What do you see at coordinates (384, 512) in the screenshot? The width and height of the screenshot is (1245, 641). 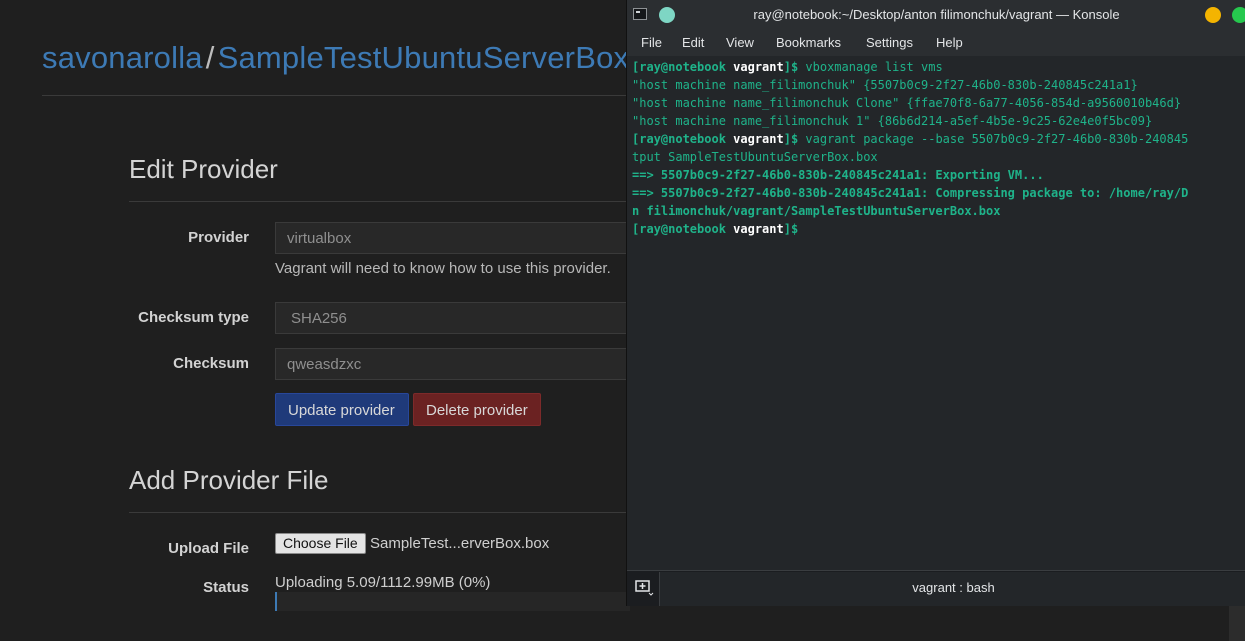 I see `add-provider-file-divider` at bounding box center [384, 512].